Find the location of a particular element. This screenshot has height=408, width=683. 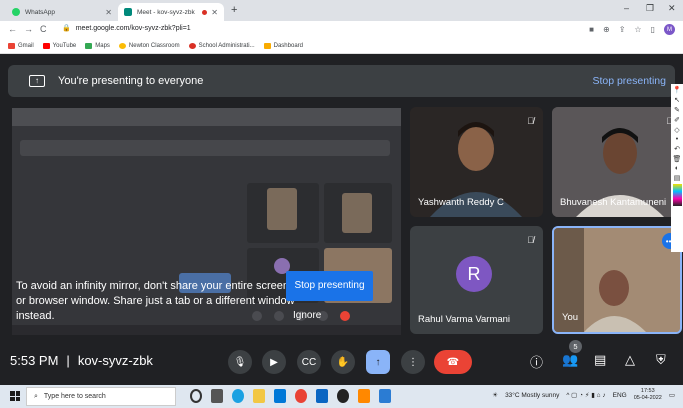

annotation-toolbar: 📍 ↖ ✎ ✐ ◇ • ↶ 🗑 ◐ ▤ is located at coordinates (677, 168).